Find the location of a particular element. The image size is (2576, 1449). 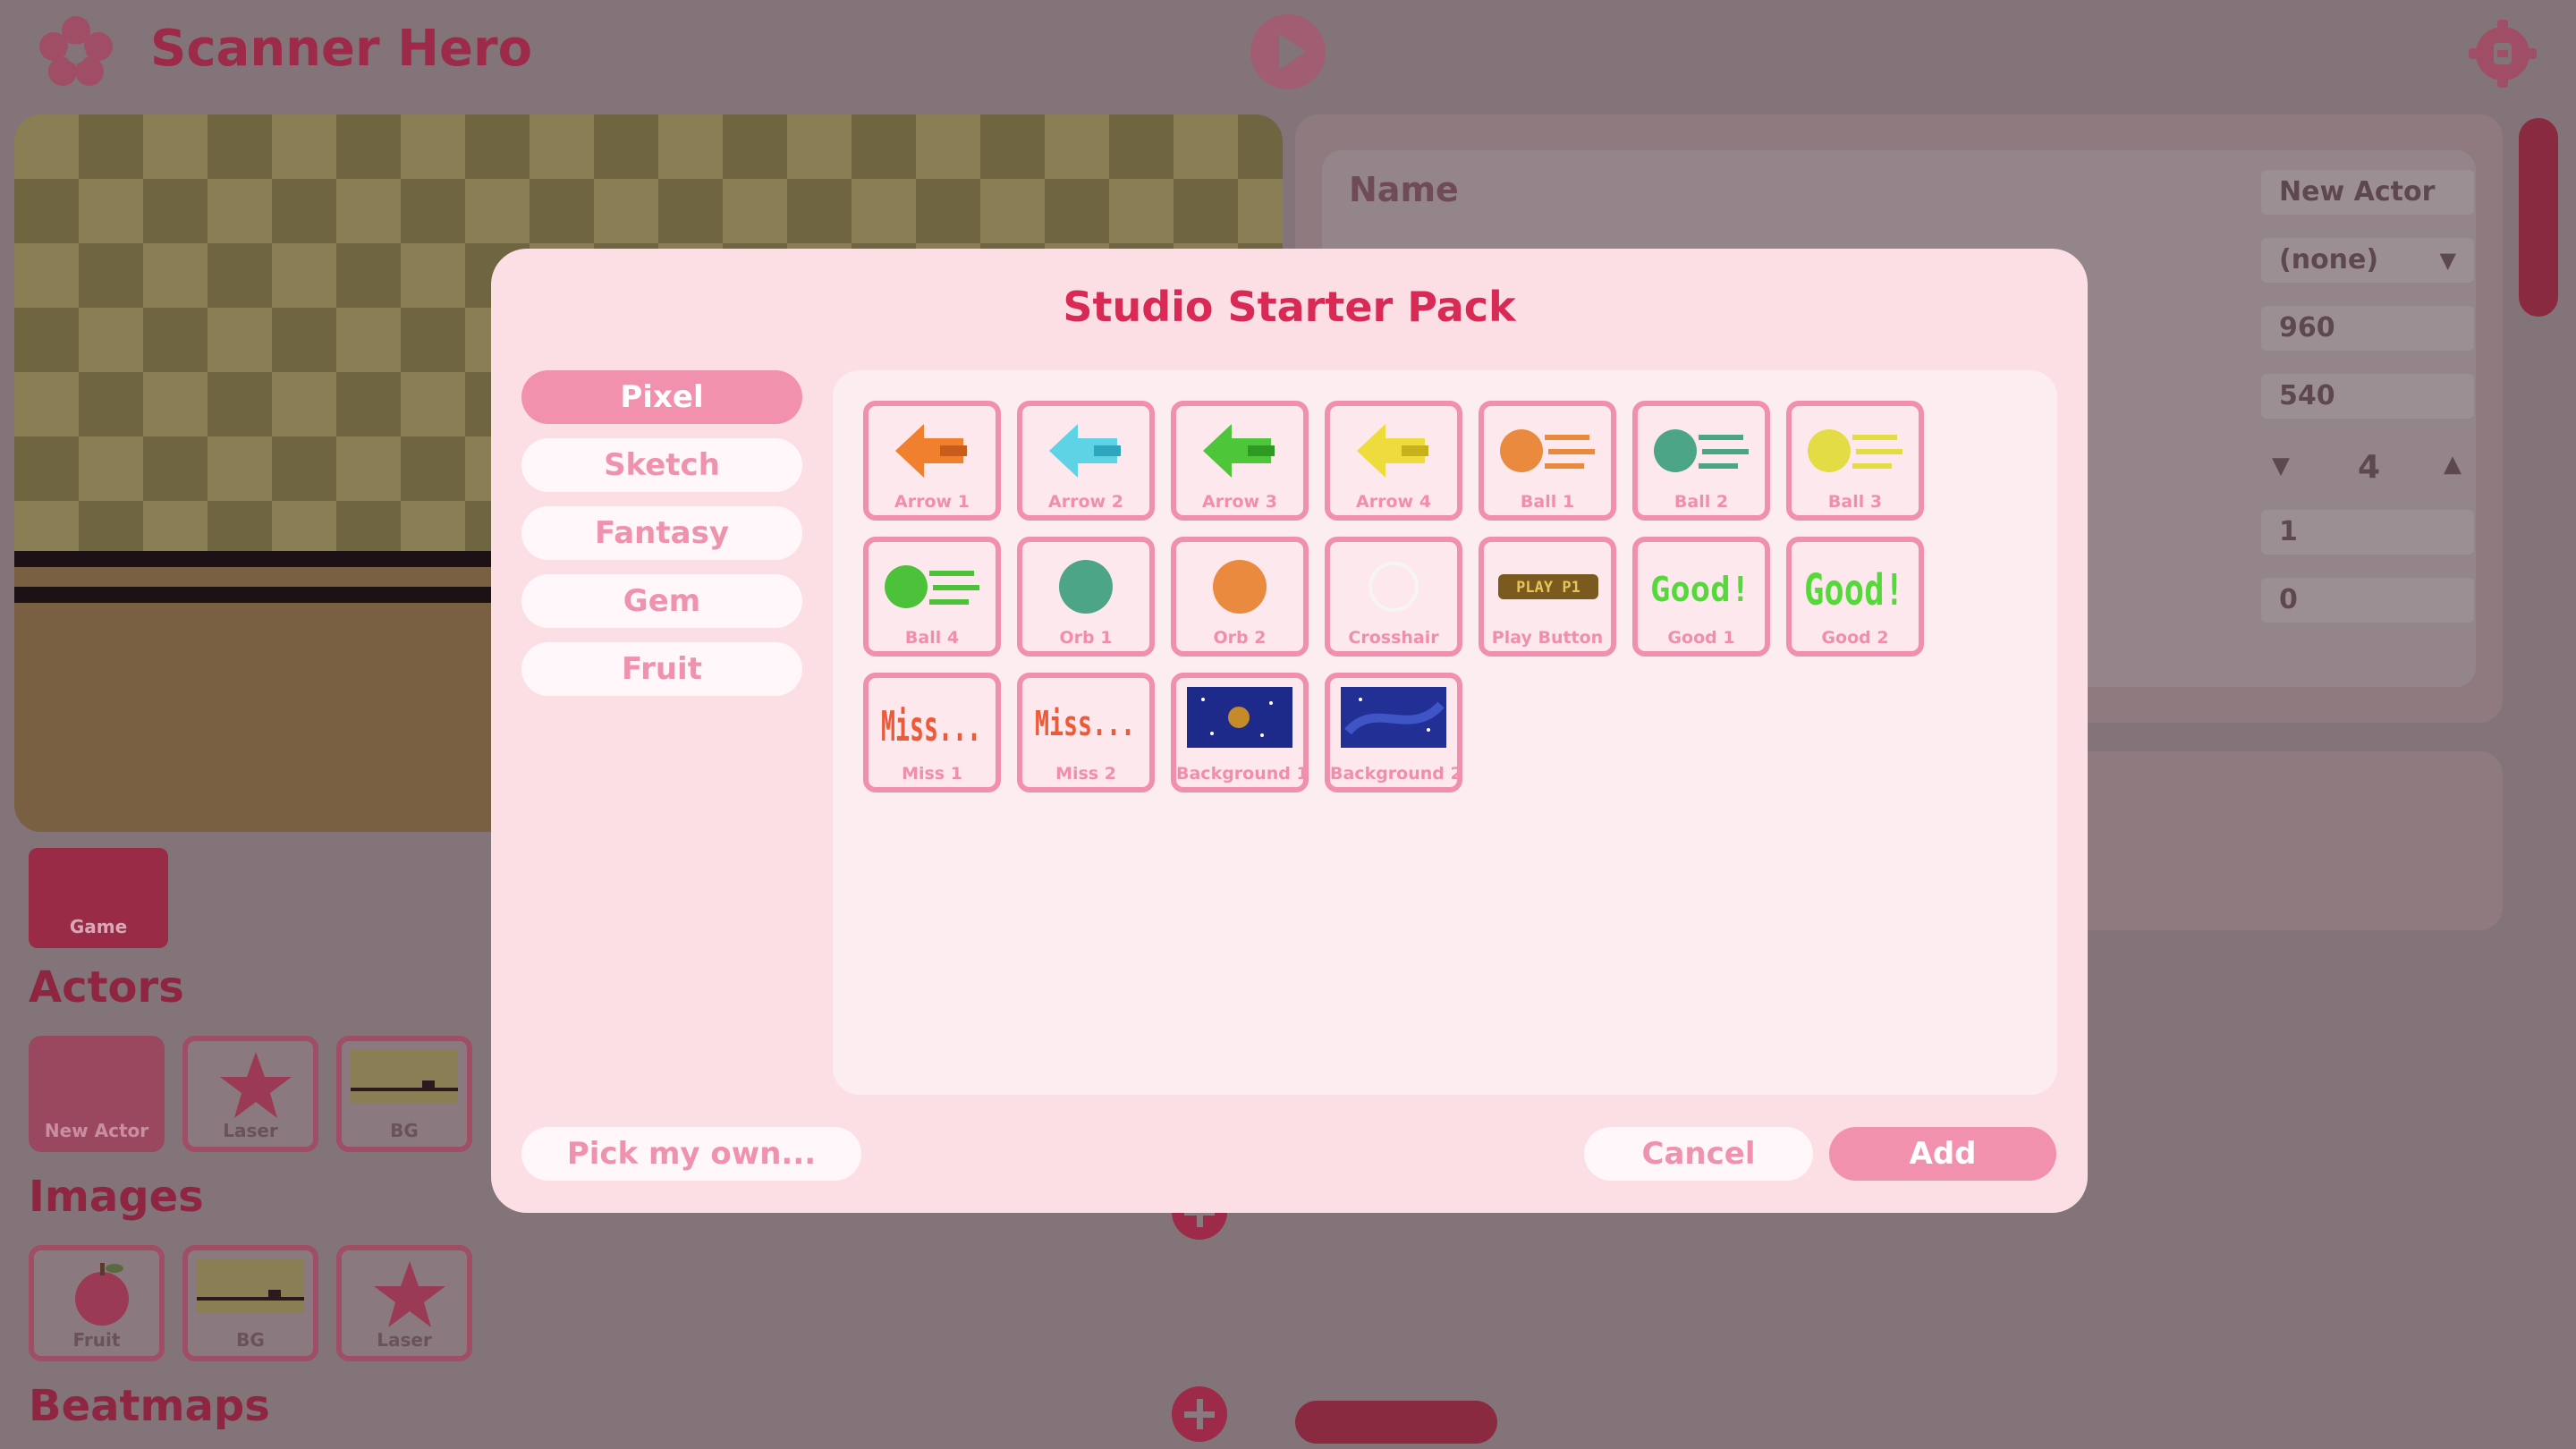

actor-tile: BG is located at coordinates (404, 1094).